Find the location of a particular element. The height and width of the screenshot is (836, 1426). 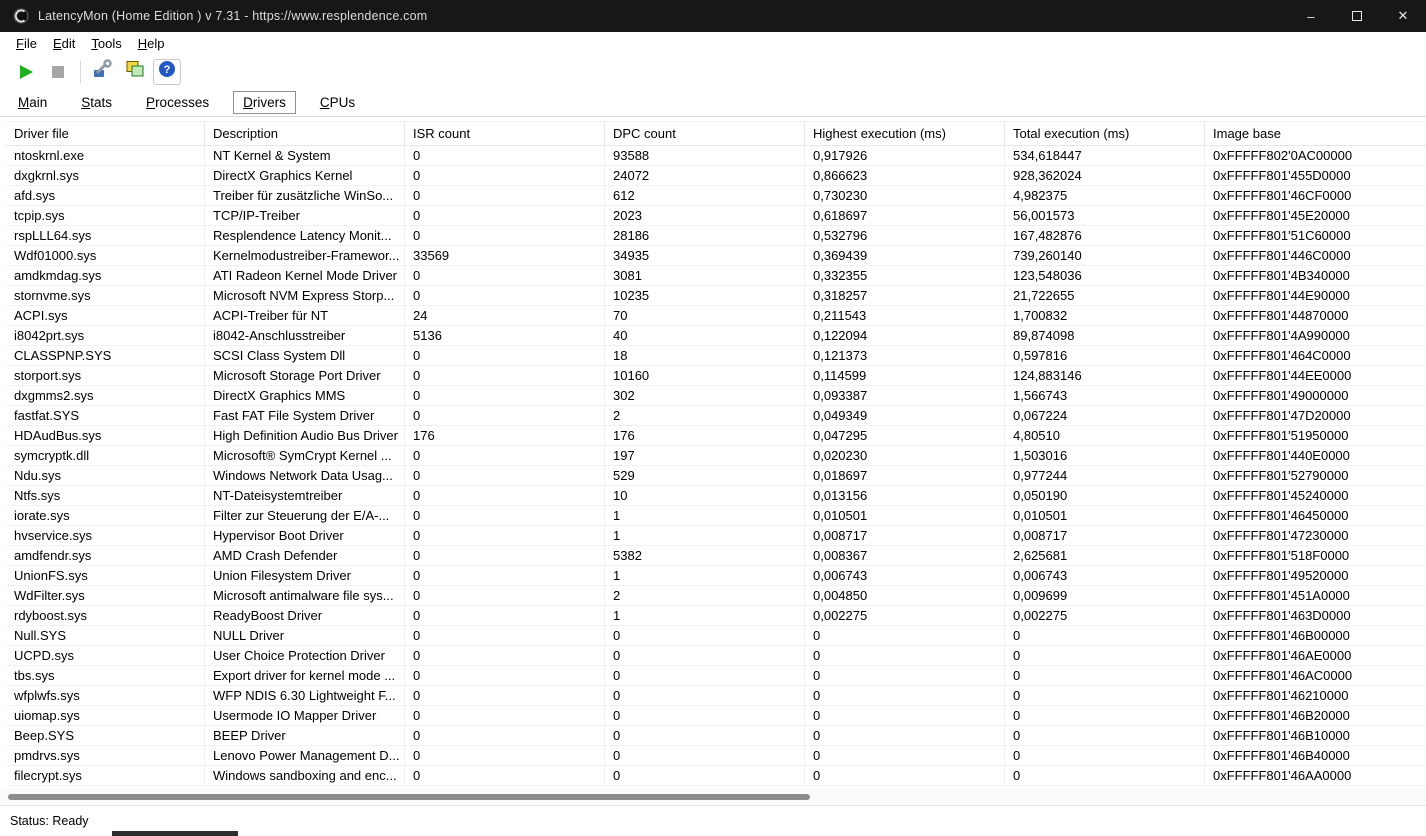

column-header-total-execution: Total execution (ms) is located at coordinates (1105, 134).